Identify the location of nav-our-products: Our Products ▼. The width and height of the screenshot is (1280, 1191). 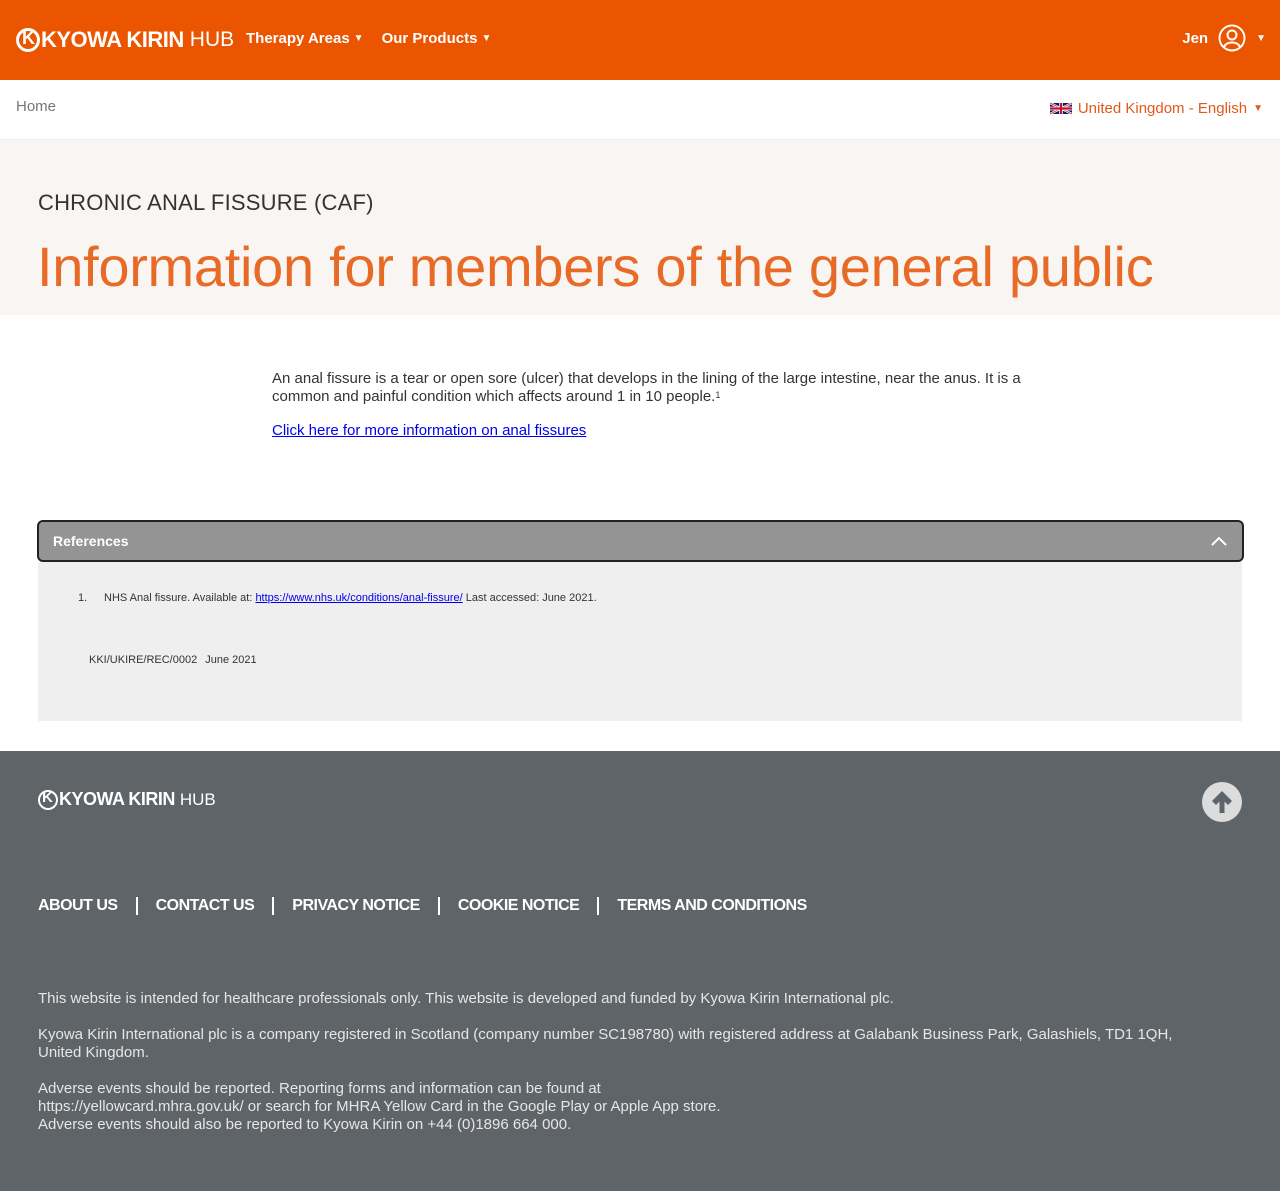
(437, 38).